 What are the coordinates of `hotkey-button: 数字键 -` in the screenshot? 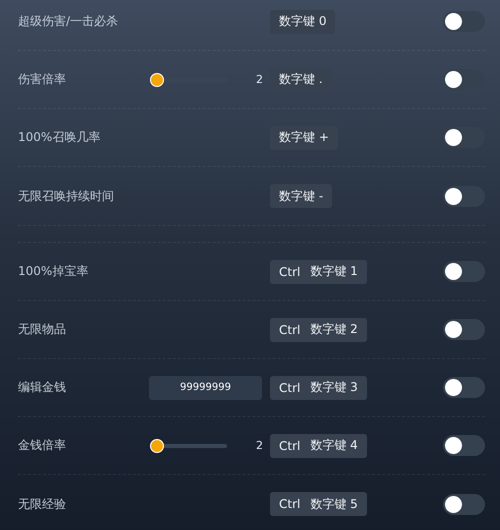 It's located at (301, 196).